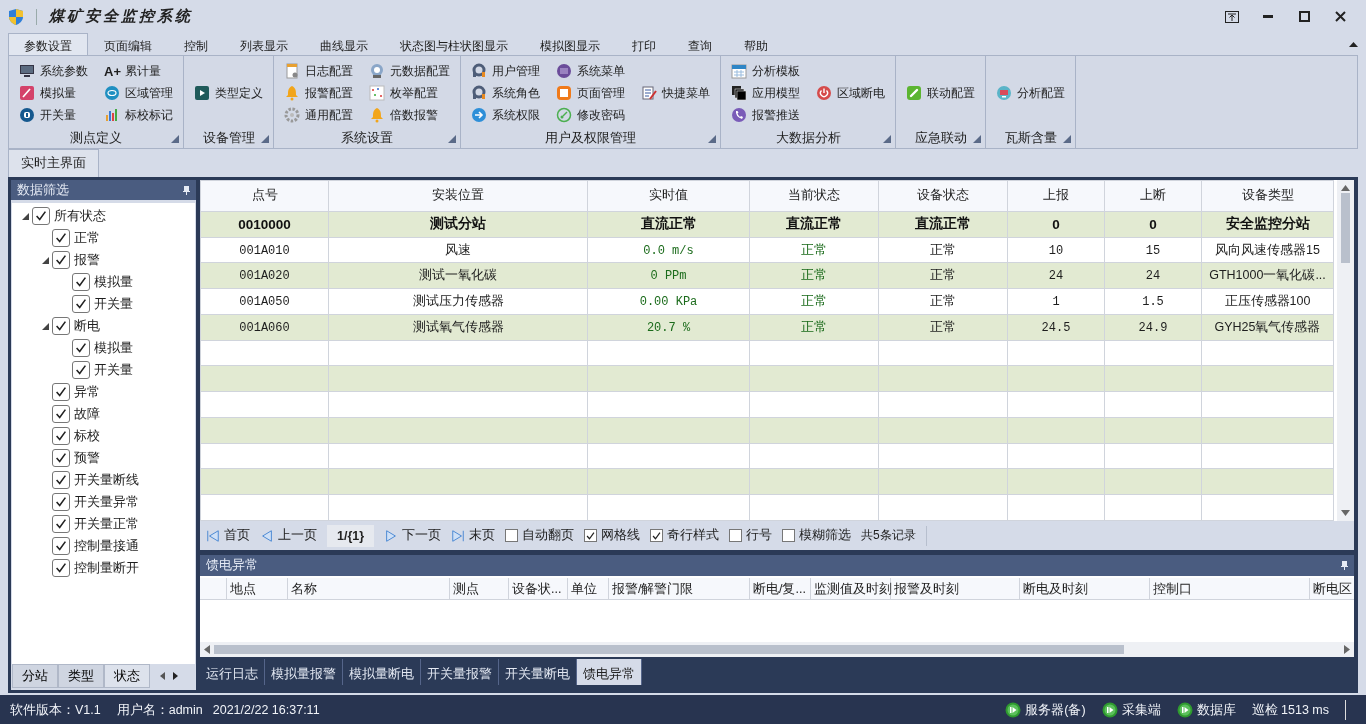  Describe the element at coordinates (548, 535) in the screenshot. I see `option-label: 自动翻页` at that location.